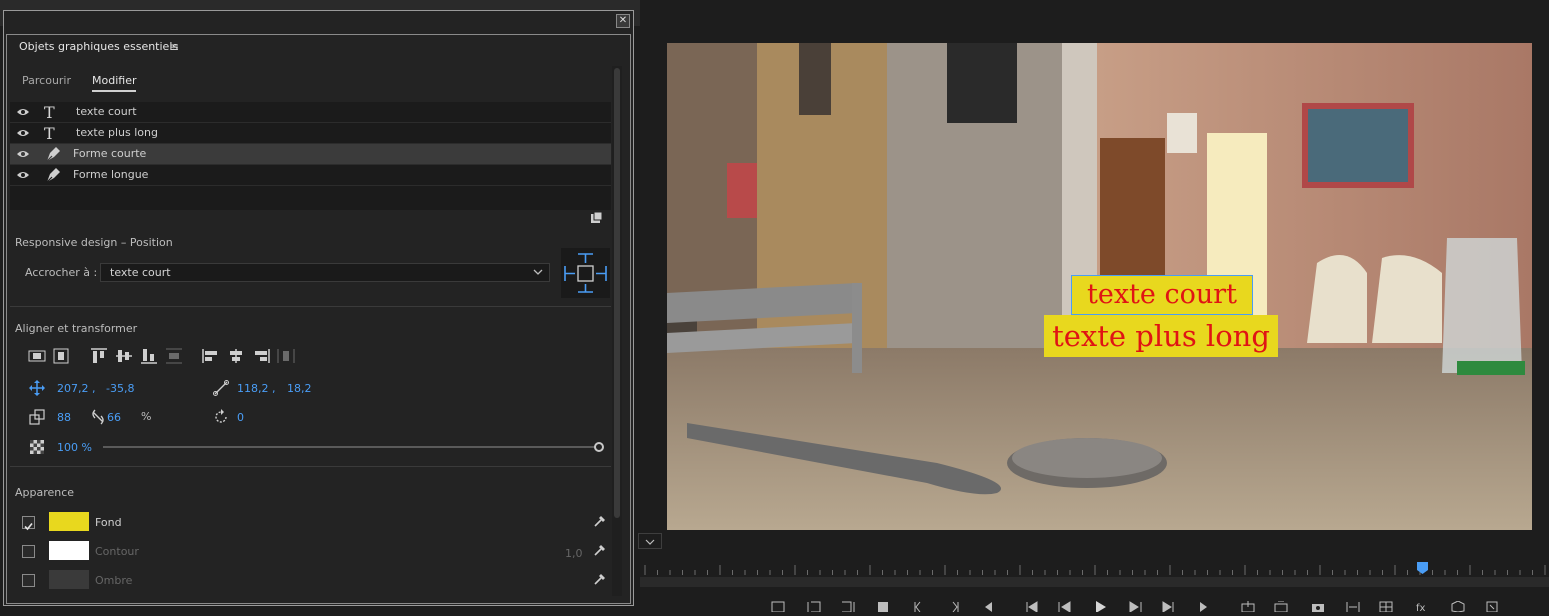  What do you see at coordinates (69, 550) in the screenshot?
I see `stroke-color-swatch` at bounding box center [69, 550].